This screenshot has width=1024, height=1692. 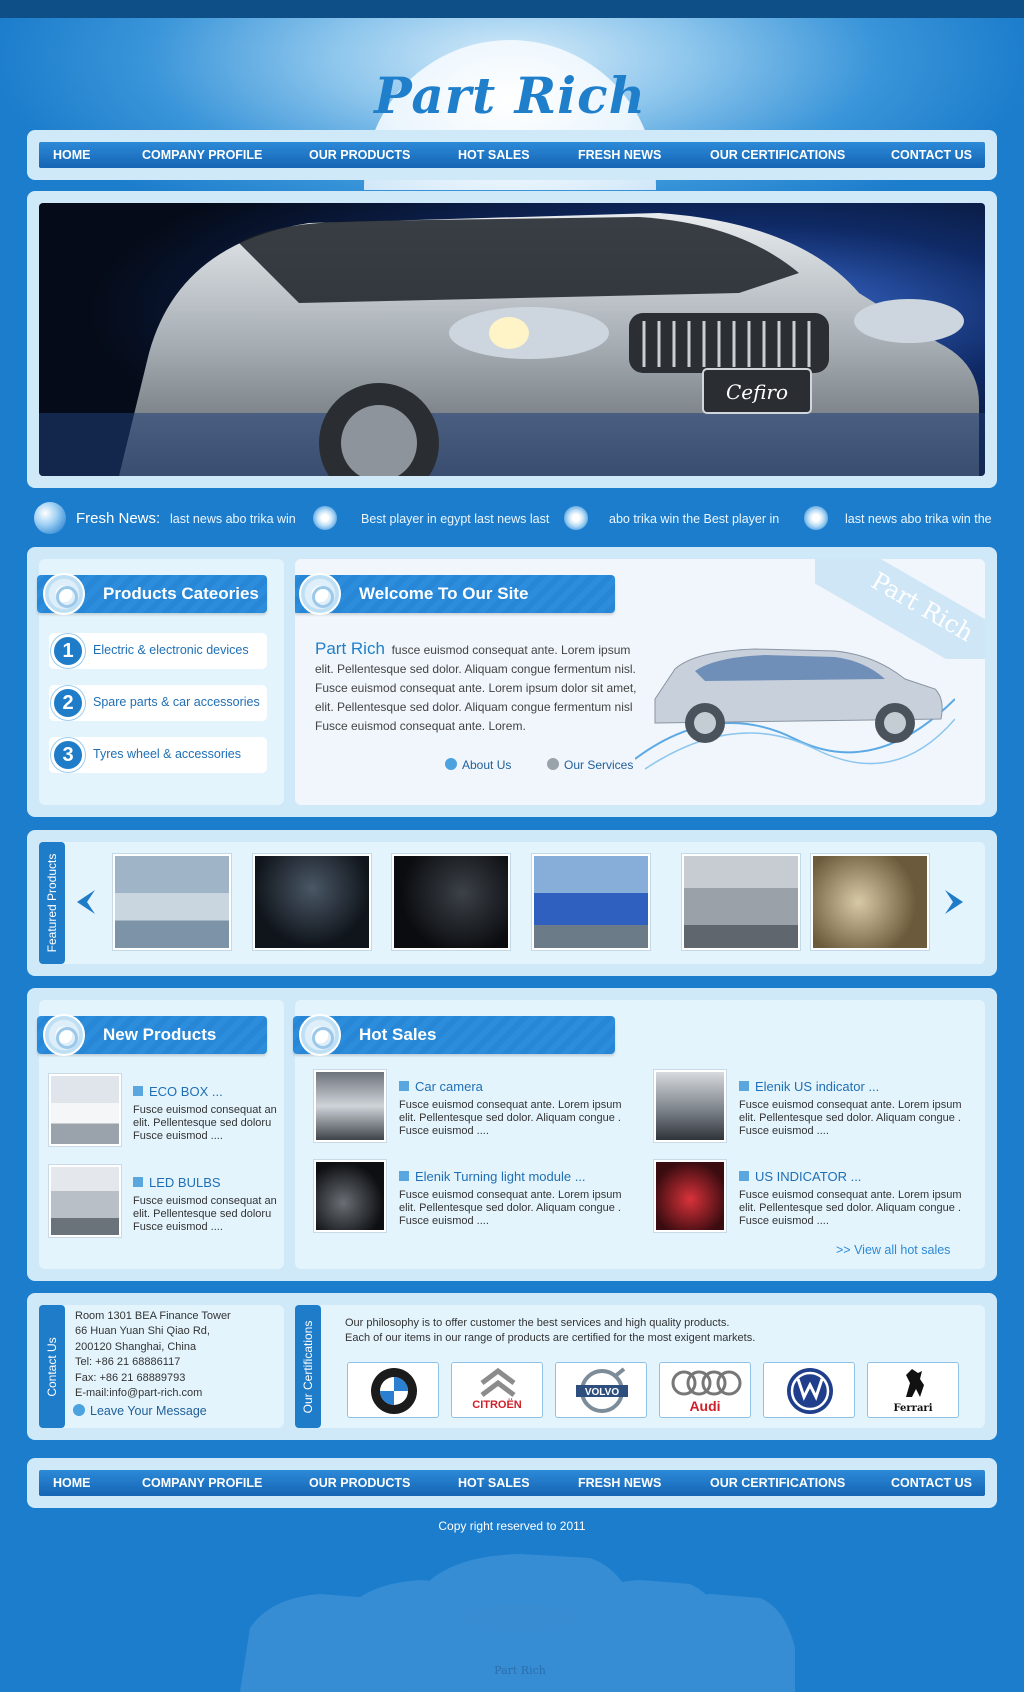 I want to click on brand-logo-vw, so click(x=809, y=1390).